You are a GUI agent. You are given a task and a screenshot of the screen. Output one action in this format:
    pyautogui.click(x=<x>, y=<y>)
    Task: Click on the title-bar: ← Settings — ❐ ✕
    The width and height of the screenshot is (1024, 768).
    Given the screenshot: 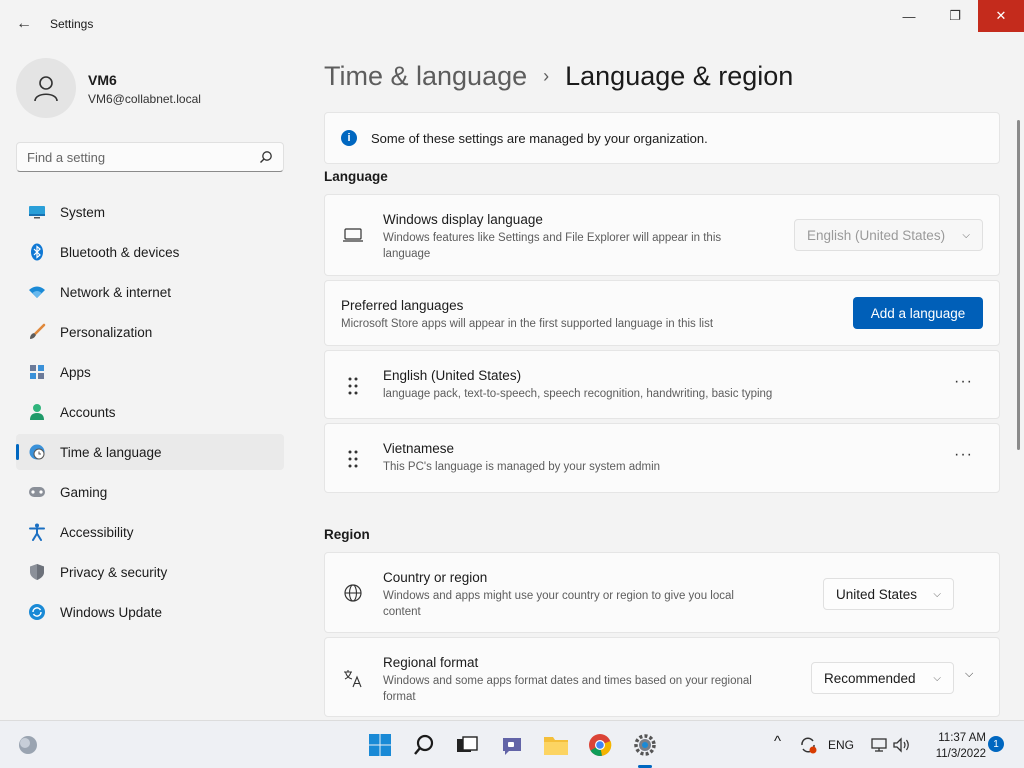 What is the action you would take?
    pyautogui.click(x=512, y=24)
    